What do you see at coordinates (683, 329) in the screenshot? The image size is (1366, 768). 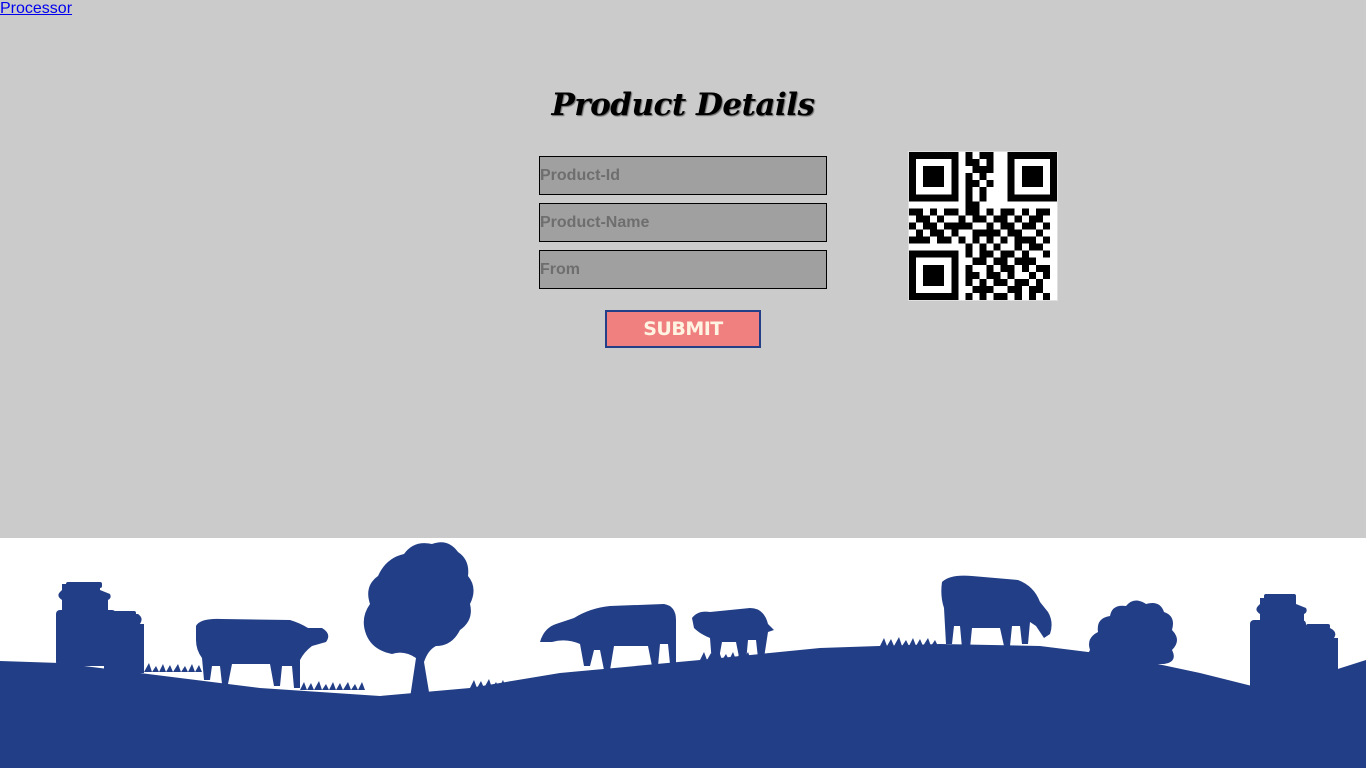 I see `submit-button: SUBMIT` at bounding box center [683, 329].